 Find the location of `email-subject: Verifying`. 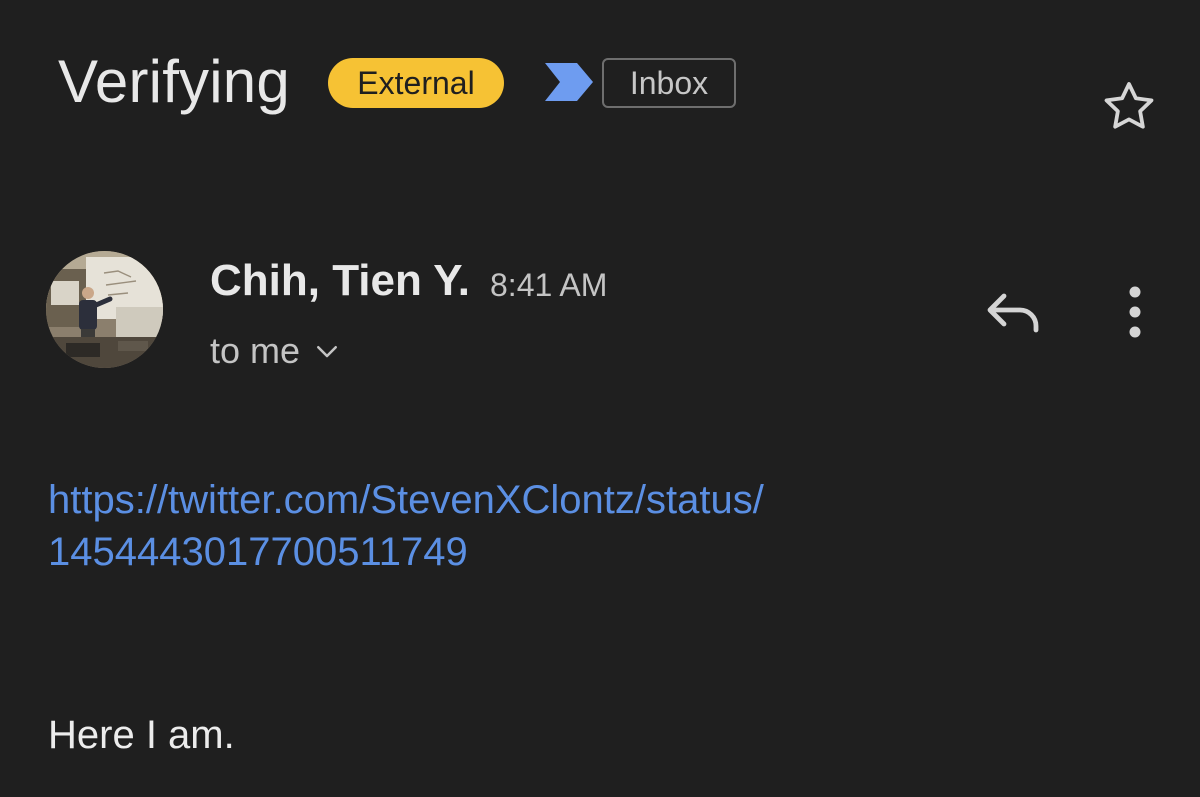

email-subject: Verifying is located at coordinates (174, 81).